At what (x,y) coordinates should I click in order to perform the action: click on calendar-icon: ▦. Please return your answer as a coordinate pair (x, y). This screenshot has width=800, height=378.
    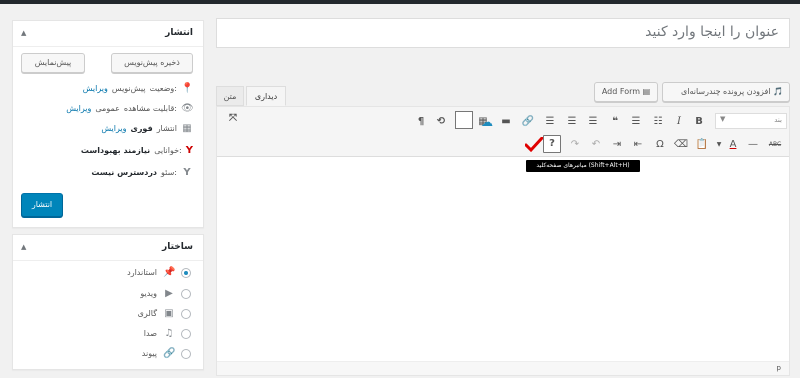
    Looking at the image, I should click on (187, 128).